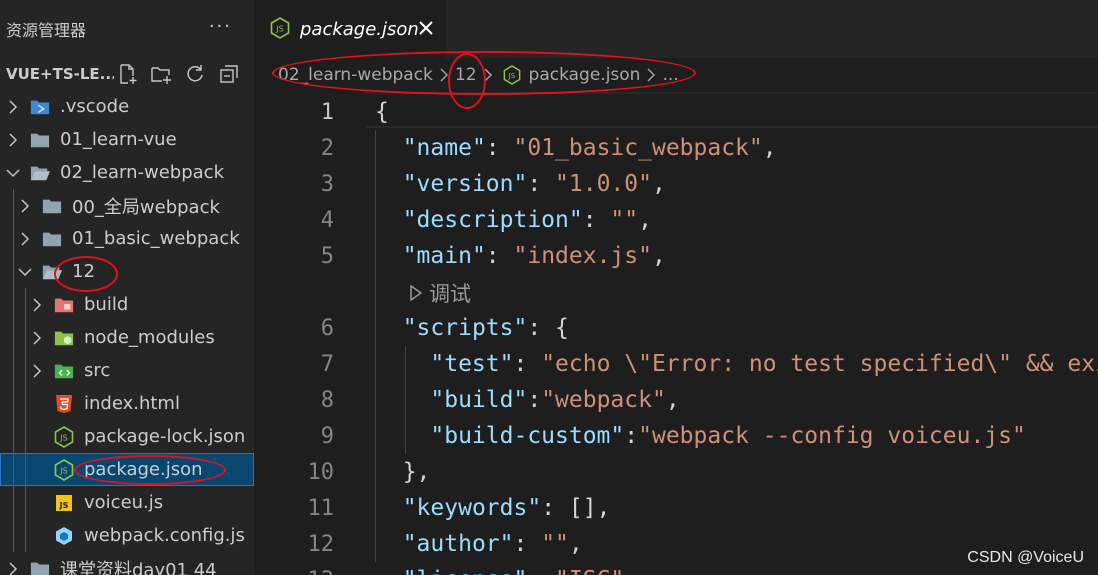 The image size is (1098, 575). I want to click on breadcrumb-item-folder: 02_learn-webpack, so click(355, 75).